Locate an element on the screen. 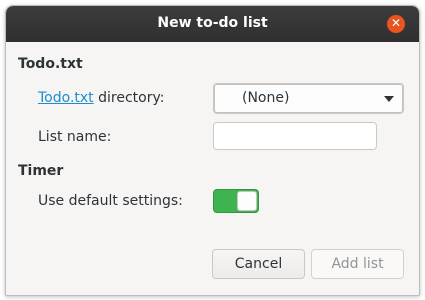 The image size is (425, 300). todotxt-section-title: Todo.txt is located at coordinates (50, 64).